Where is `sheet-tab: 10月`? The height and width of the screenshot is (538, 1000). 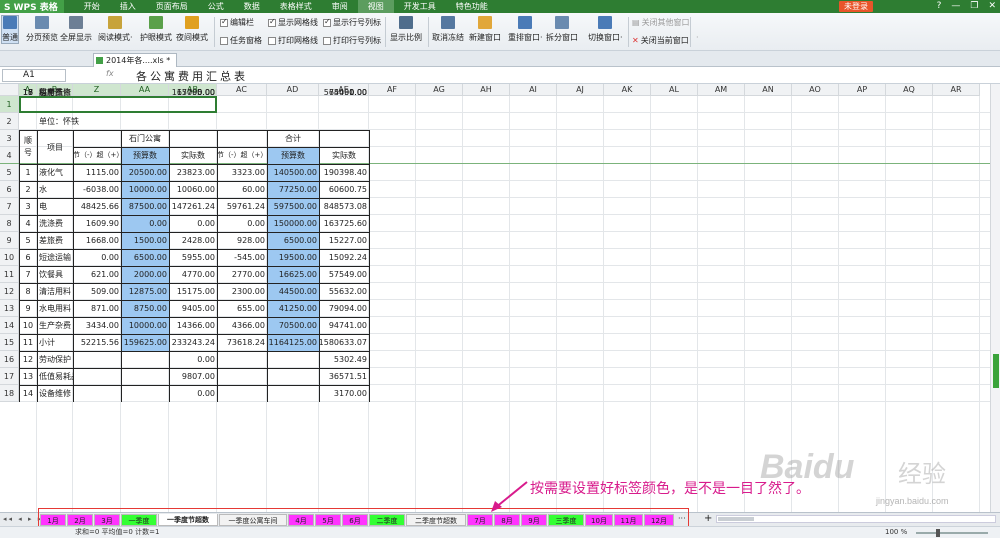
sheet-tab: 10月 is located at coordinates (599, 520).